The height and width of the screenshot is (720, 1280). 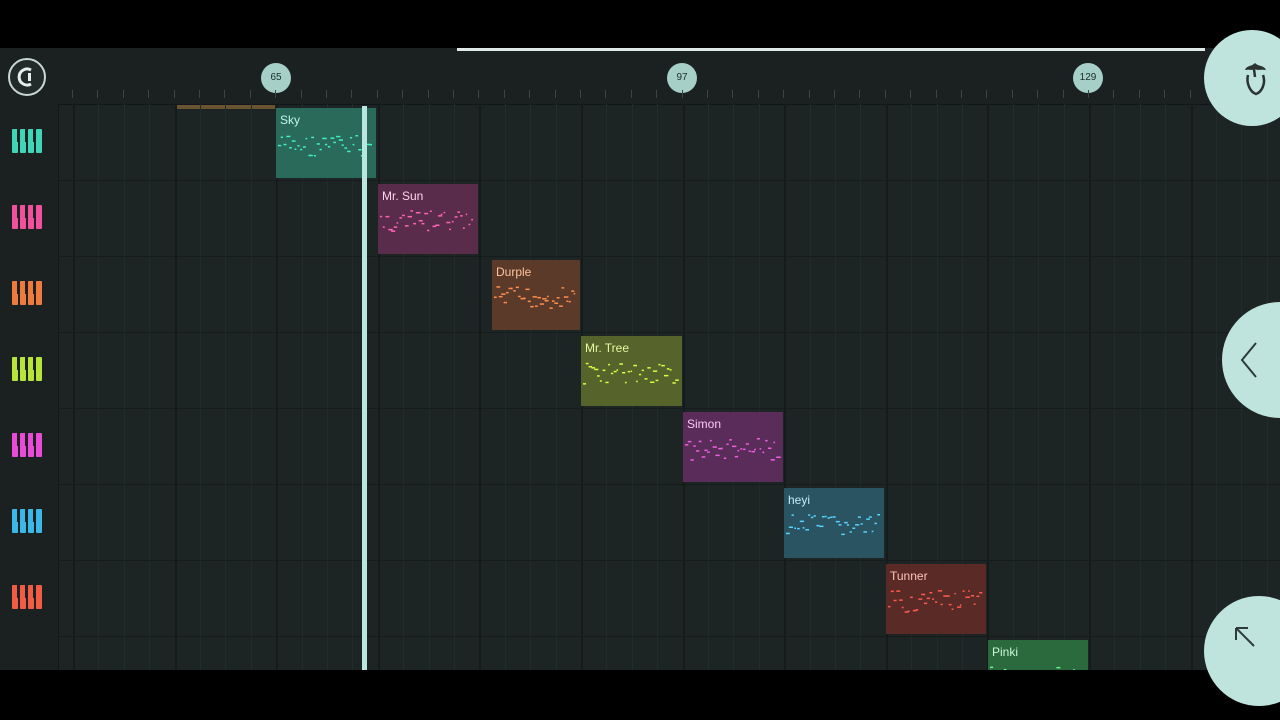 I want to click on track-7-keys-icon, so click(x=29, y=598).